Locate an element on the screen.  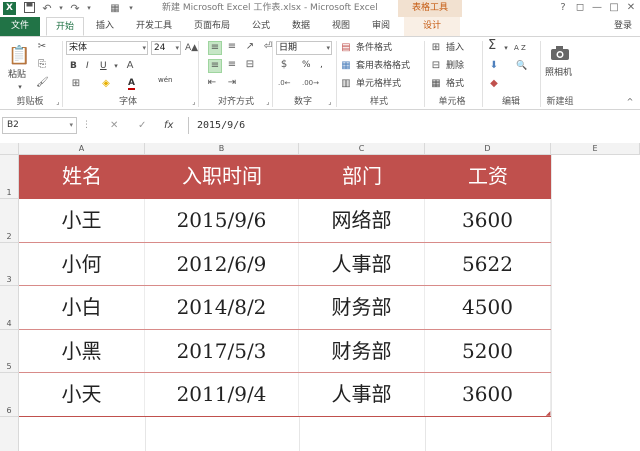
minimize-icon: — is located at coordinates (597, 8).